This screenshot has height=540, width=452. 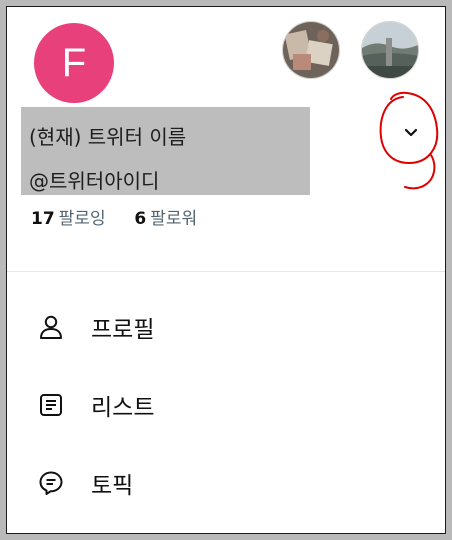 What do you see at coordinates (226, 327) in the screenshot?
I see `menu-item-profile: 프로필` at bounding box center [226, 327].